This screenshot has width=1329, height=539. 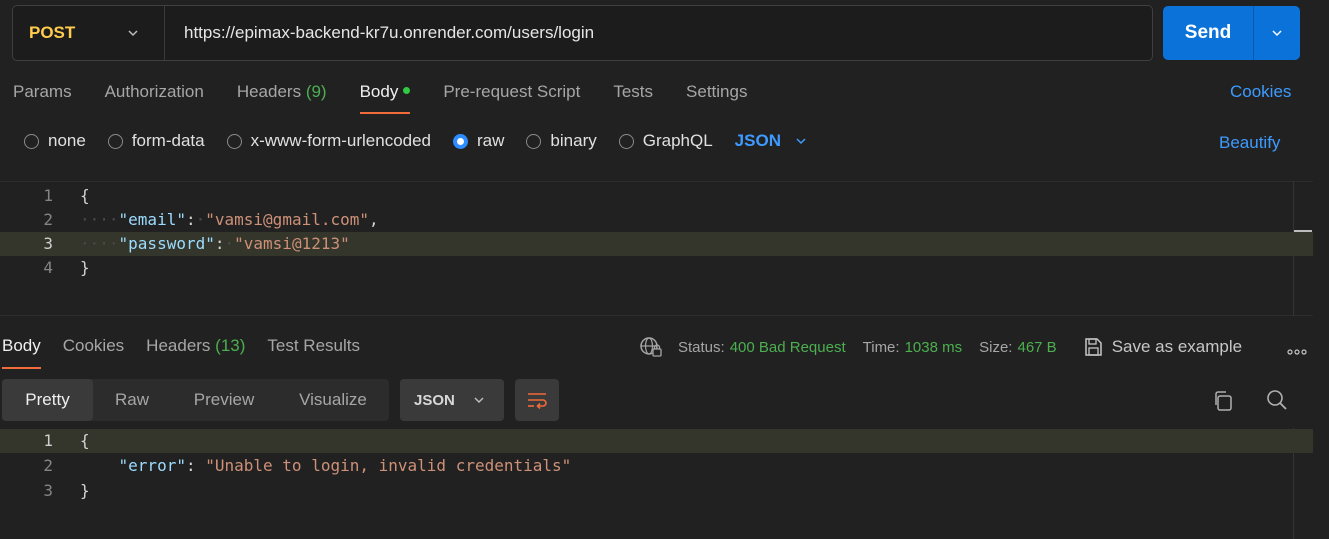 I want to click on tab-authorization: Authorization, so click(x=154, y=94).